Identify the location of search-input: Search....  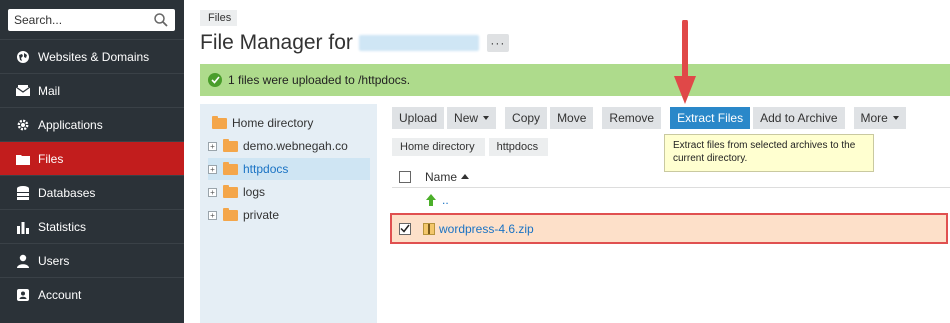
(91, 20).